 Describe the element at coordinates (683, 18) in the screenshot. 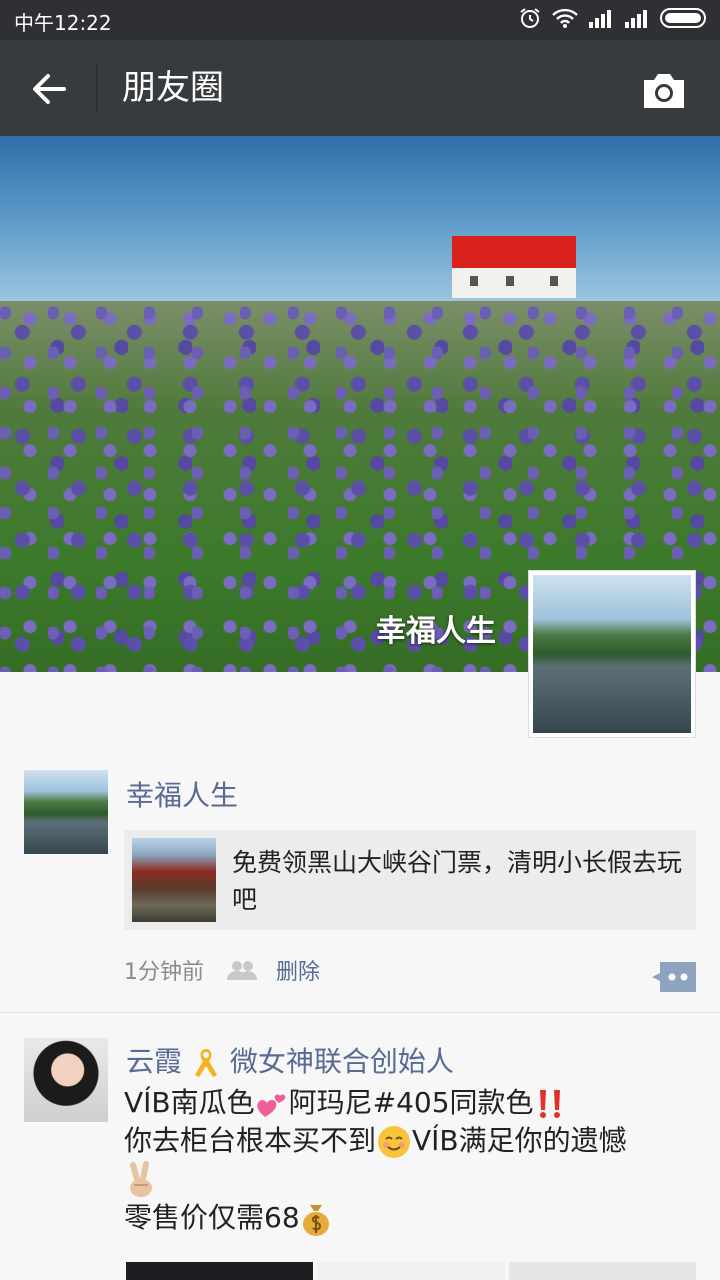

I see `battery-icon` at that location.